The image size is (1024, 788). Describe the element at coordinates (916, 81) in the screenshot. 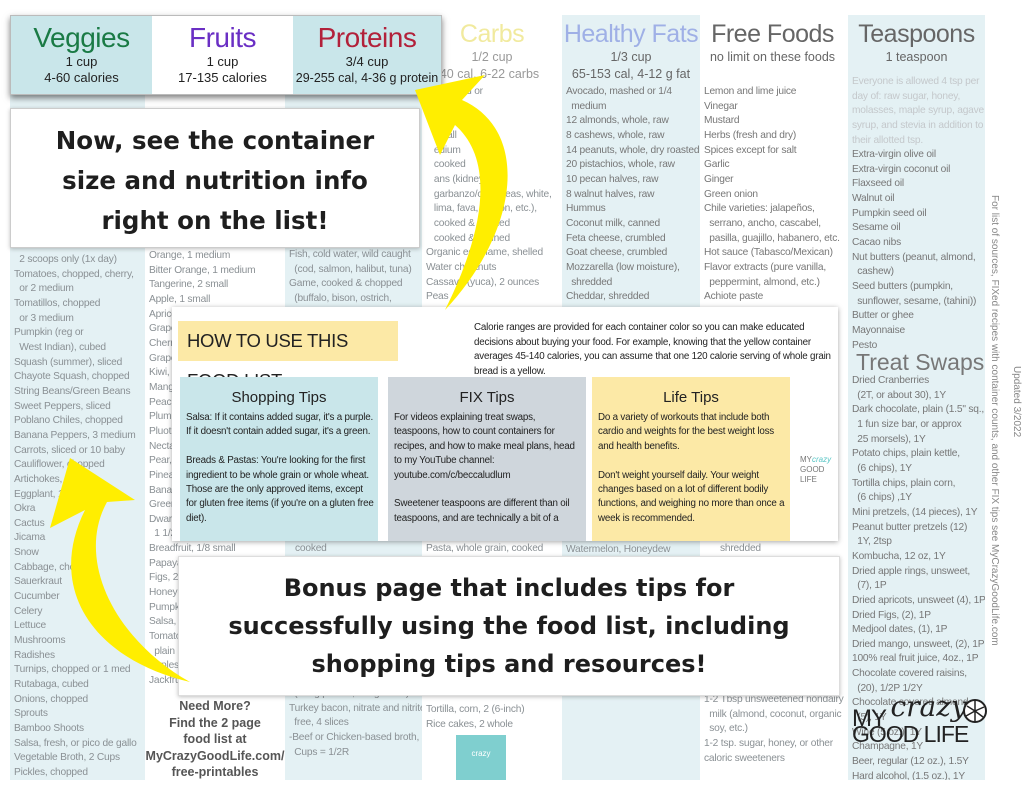

I see `list-item: Everyone is allowed 4 tsp per` at that location.